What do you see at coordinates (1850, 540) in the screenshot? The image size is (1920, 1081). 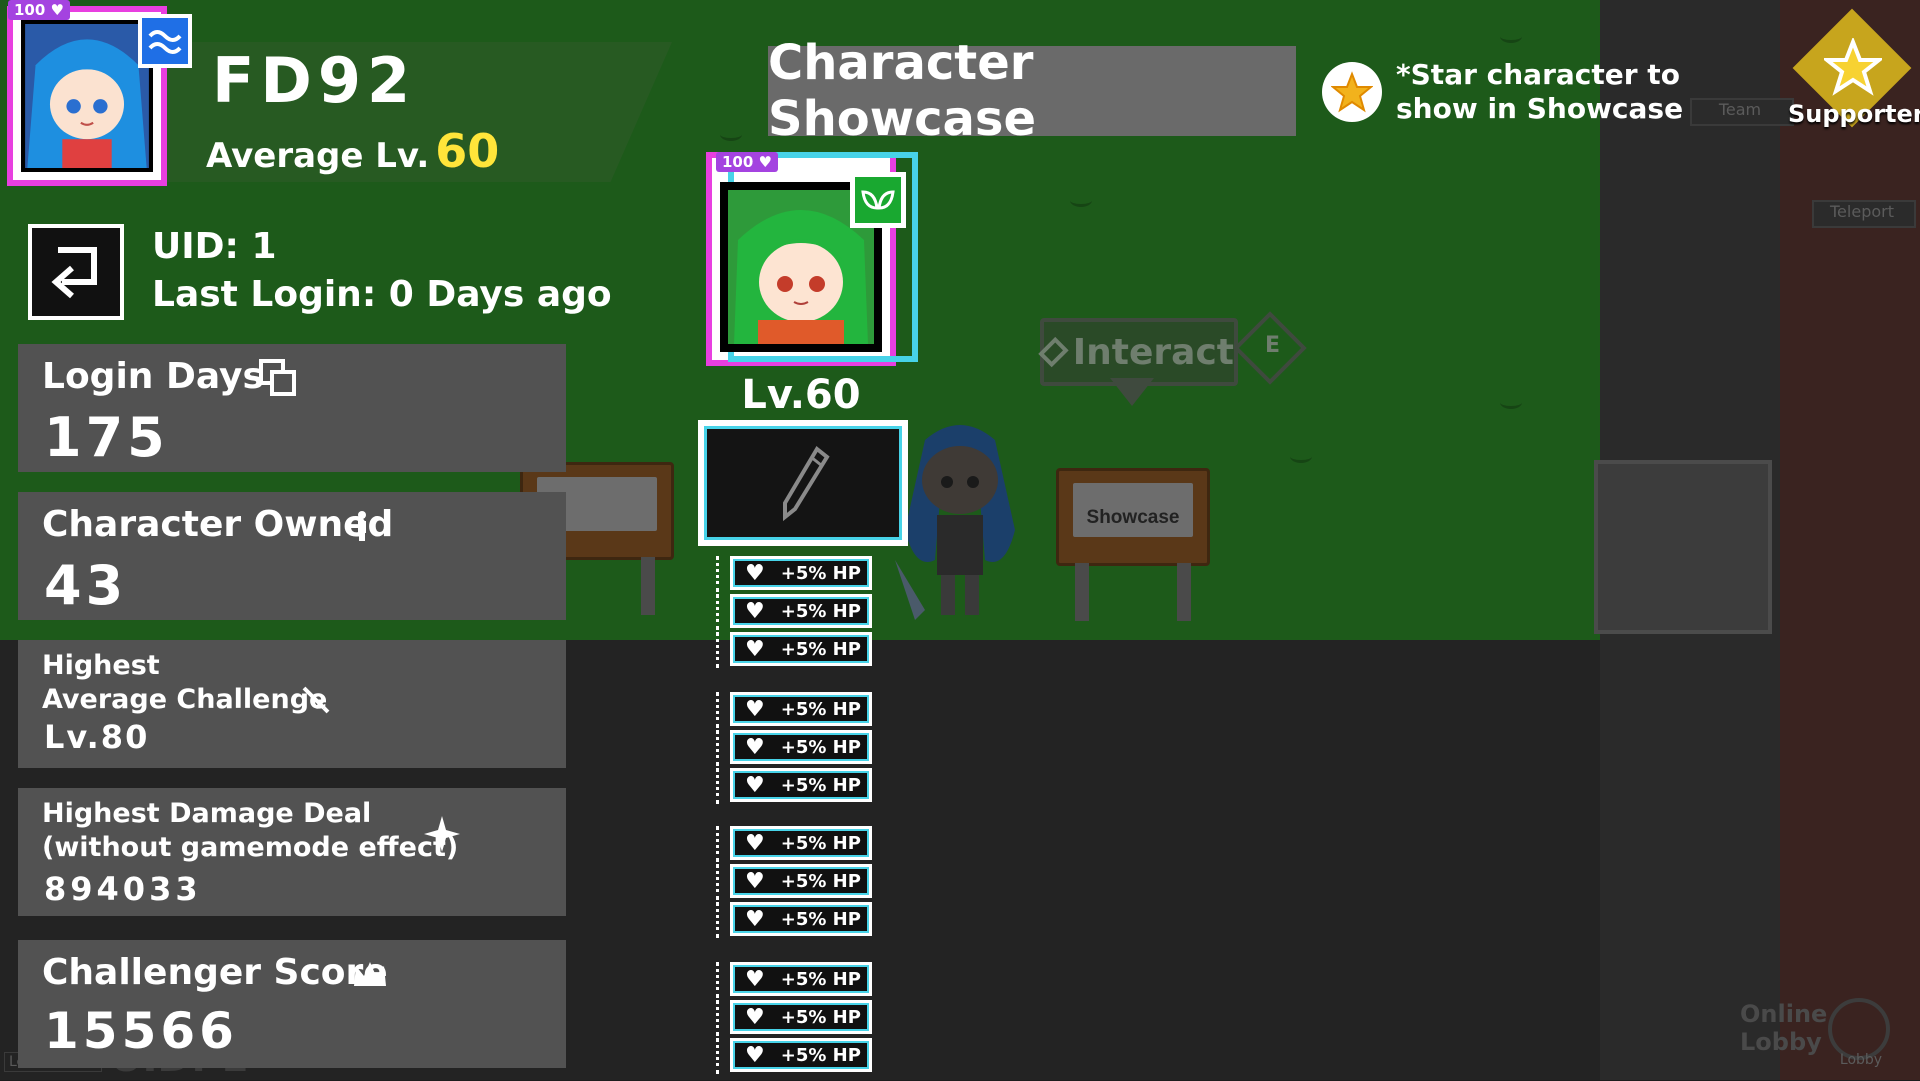 I see `brick-wall` at bounding box center [1850, 540].